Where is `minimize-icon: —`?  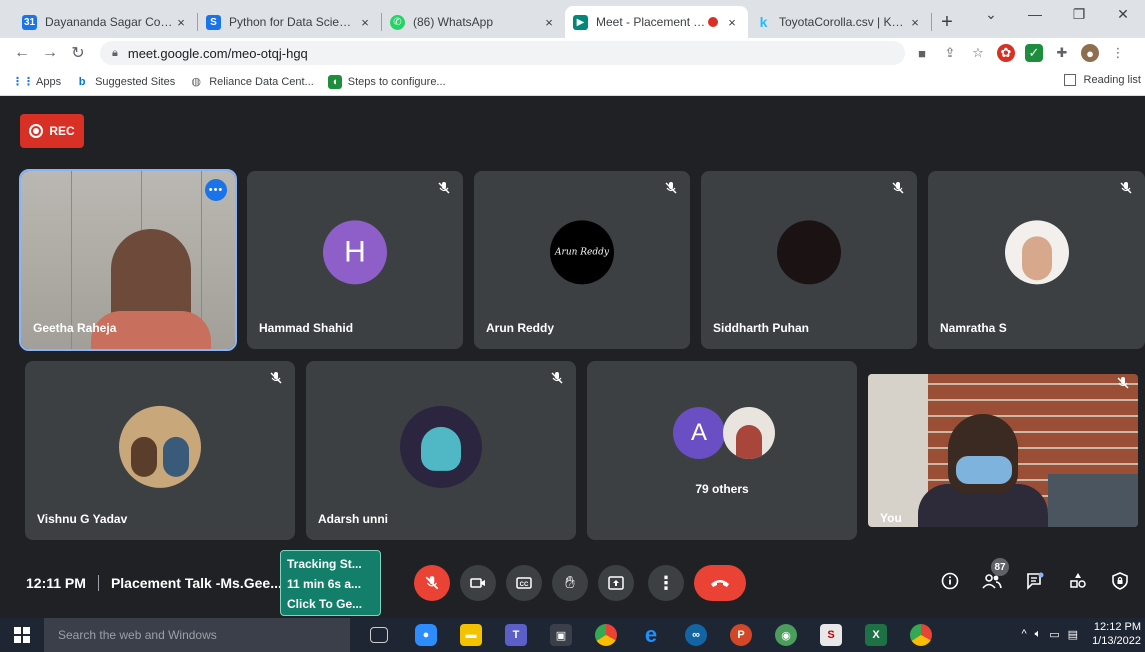 minimize-icon: — is located at coordinates (1035, 14).